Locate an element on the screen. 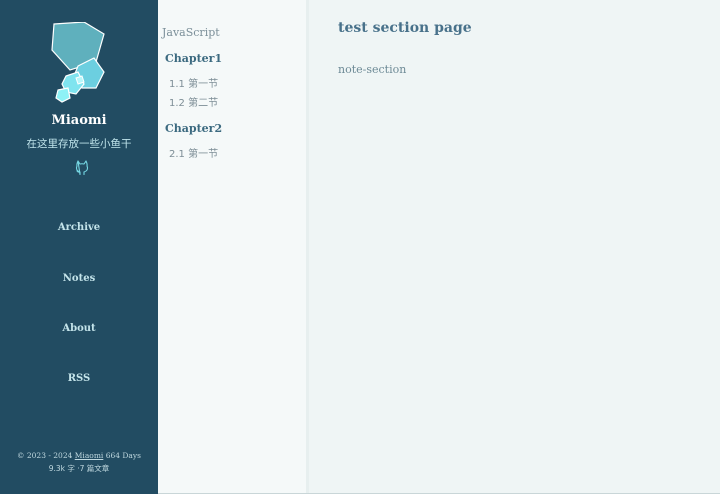  page-body-text: note-section is located at coordinates (372, 69).